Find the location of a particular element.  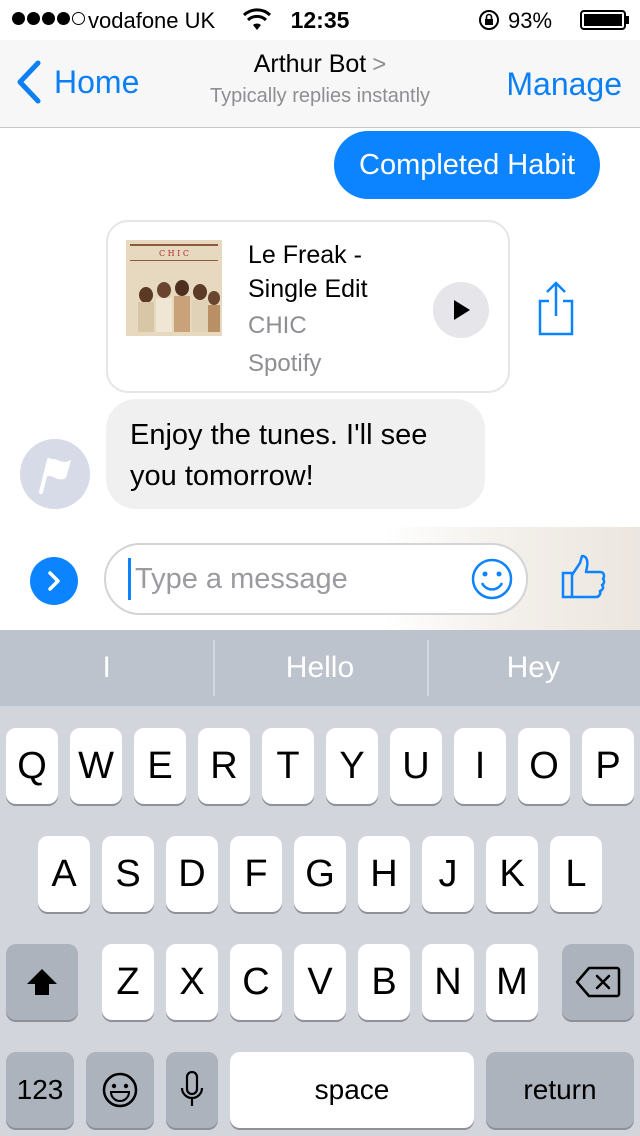

key-r: R is located at coordinates (224, 766).